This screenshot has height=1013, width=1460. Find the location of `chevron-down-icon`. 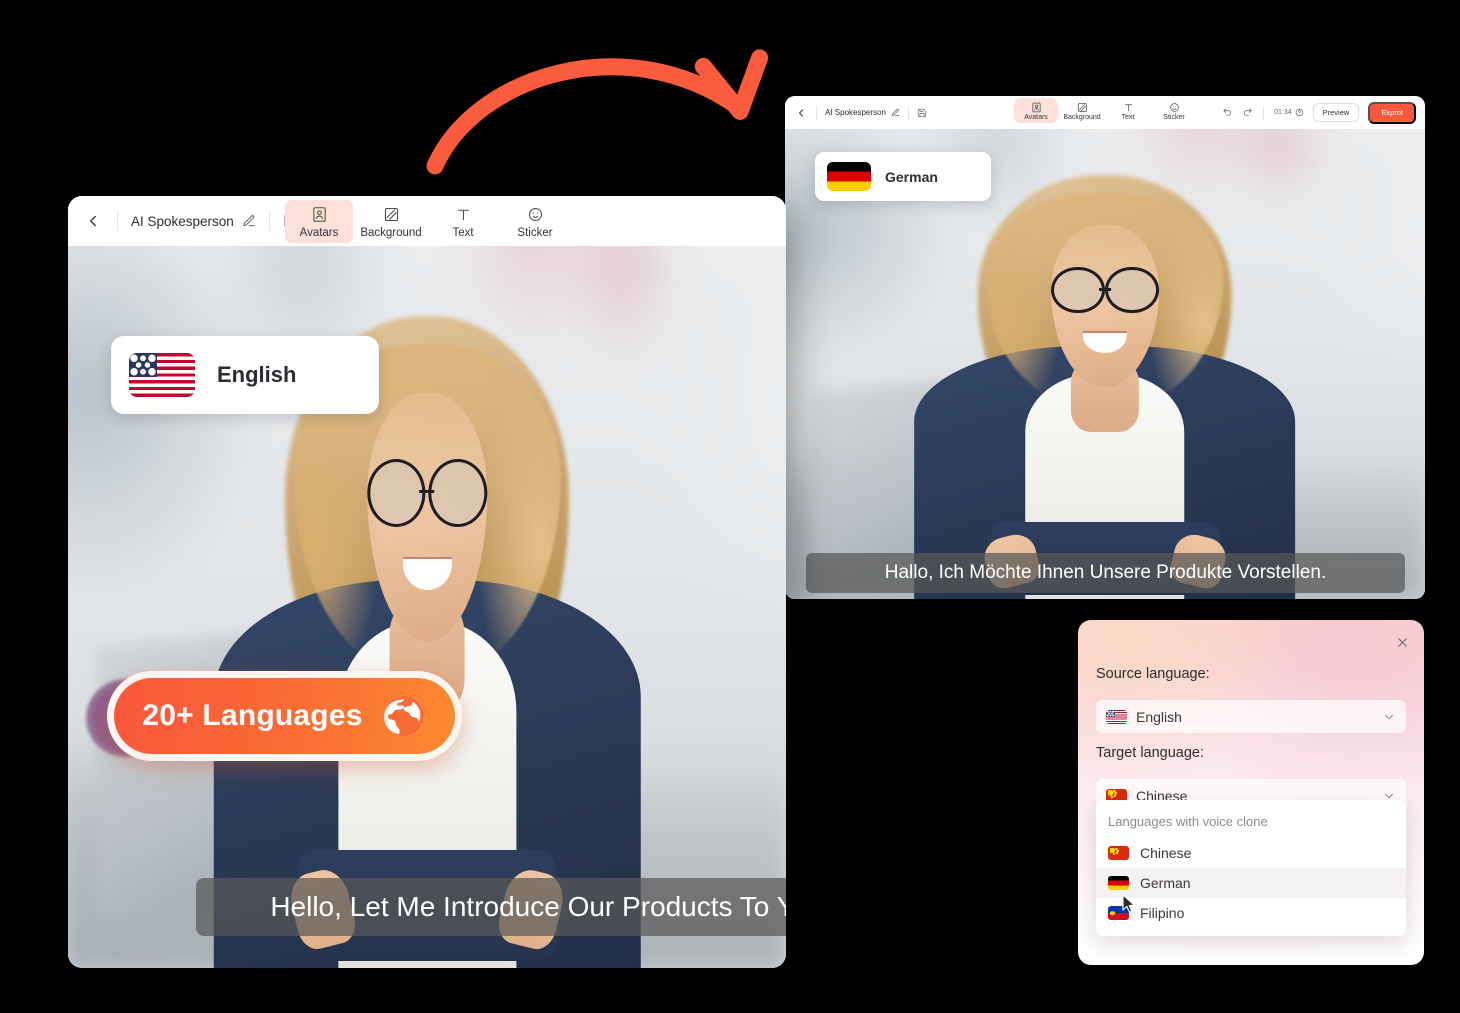

chevron-down-icon is located at coordinates (1389, 717).